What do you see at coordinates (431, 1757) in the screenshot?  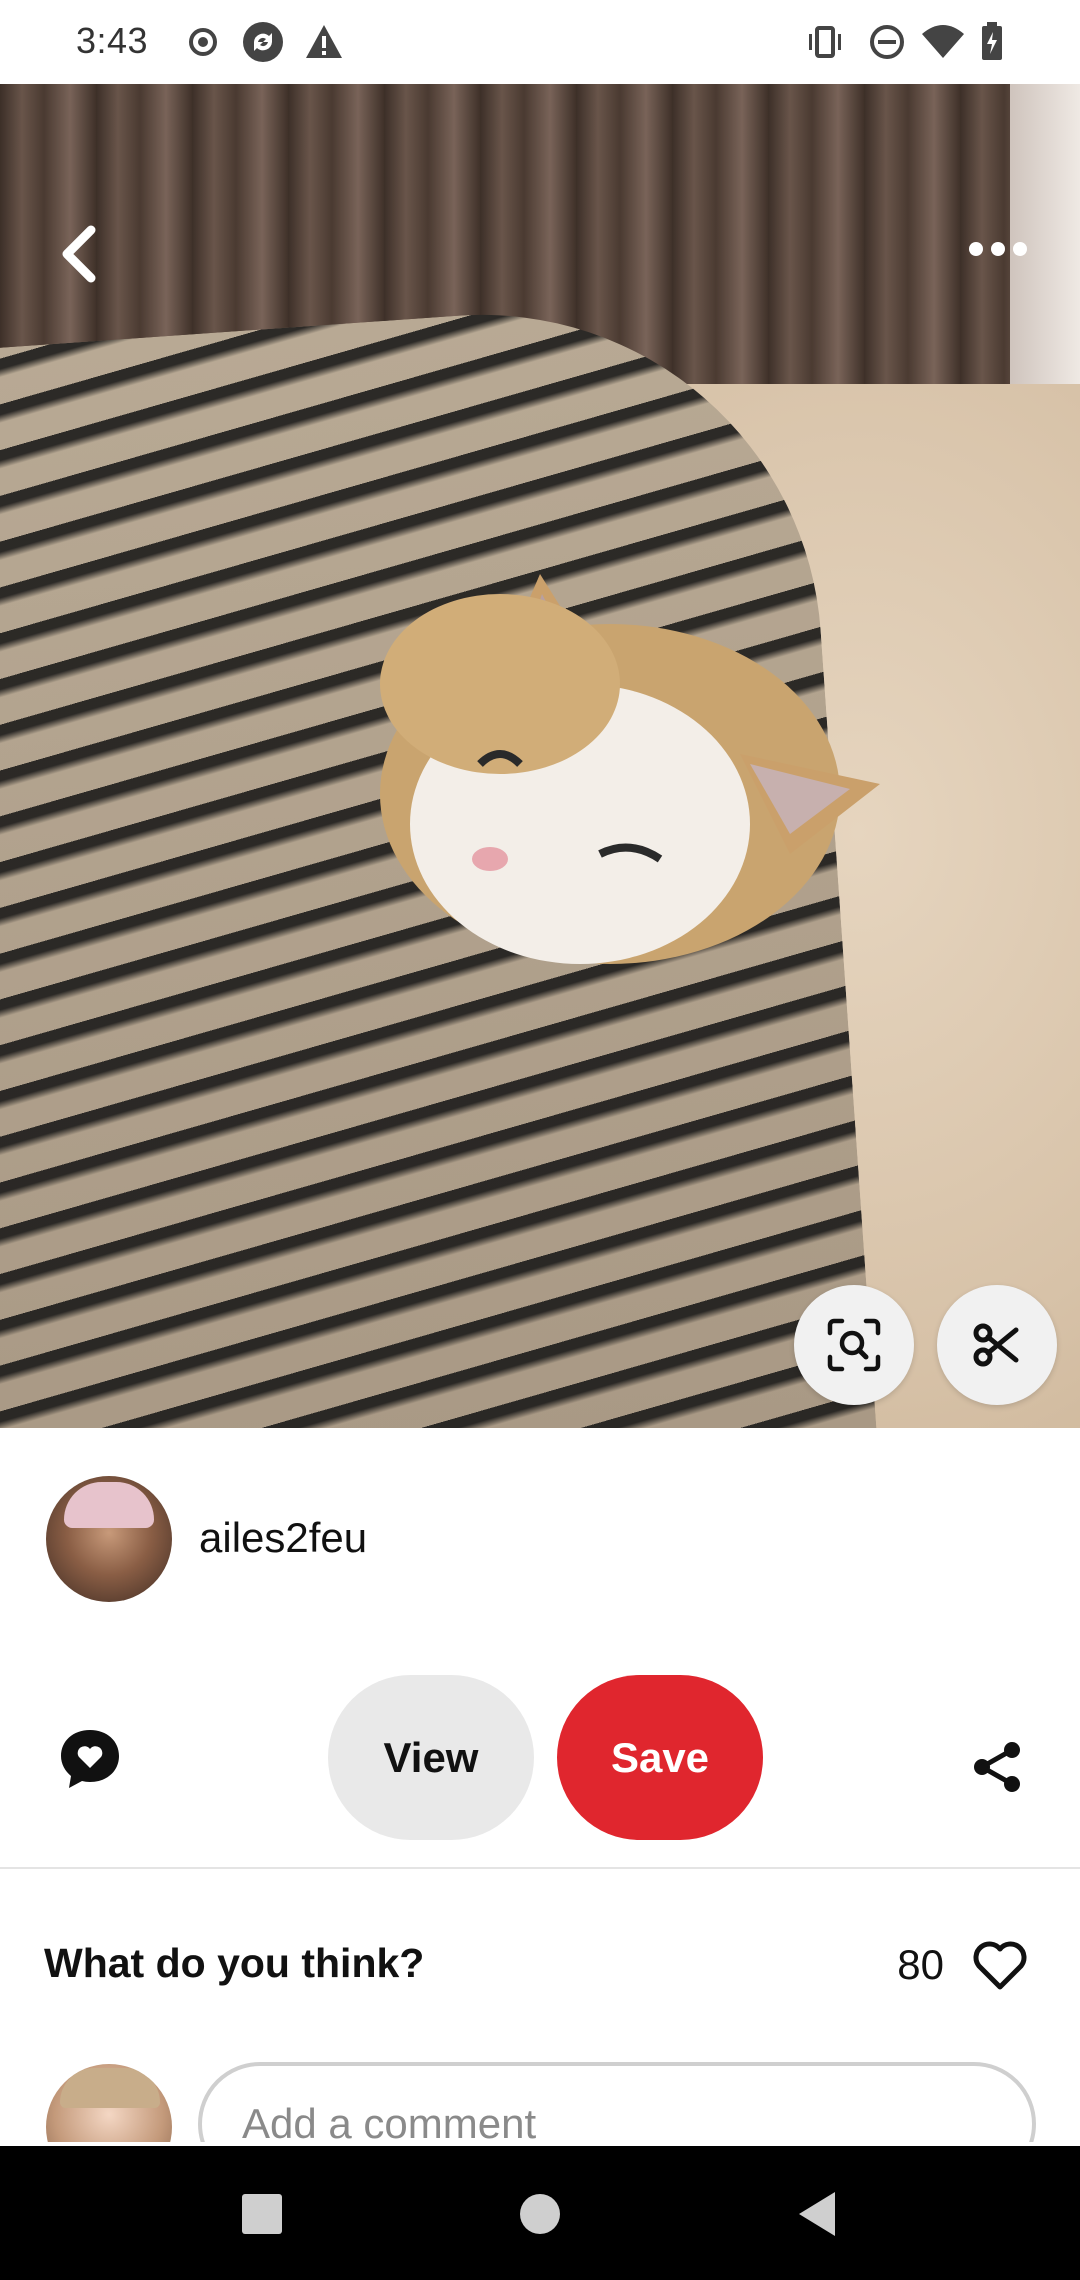 I see `view-button: View` at bounding box center [431, 1757].